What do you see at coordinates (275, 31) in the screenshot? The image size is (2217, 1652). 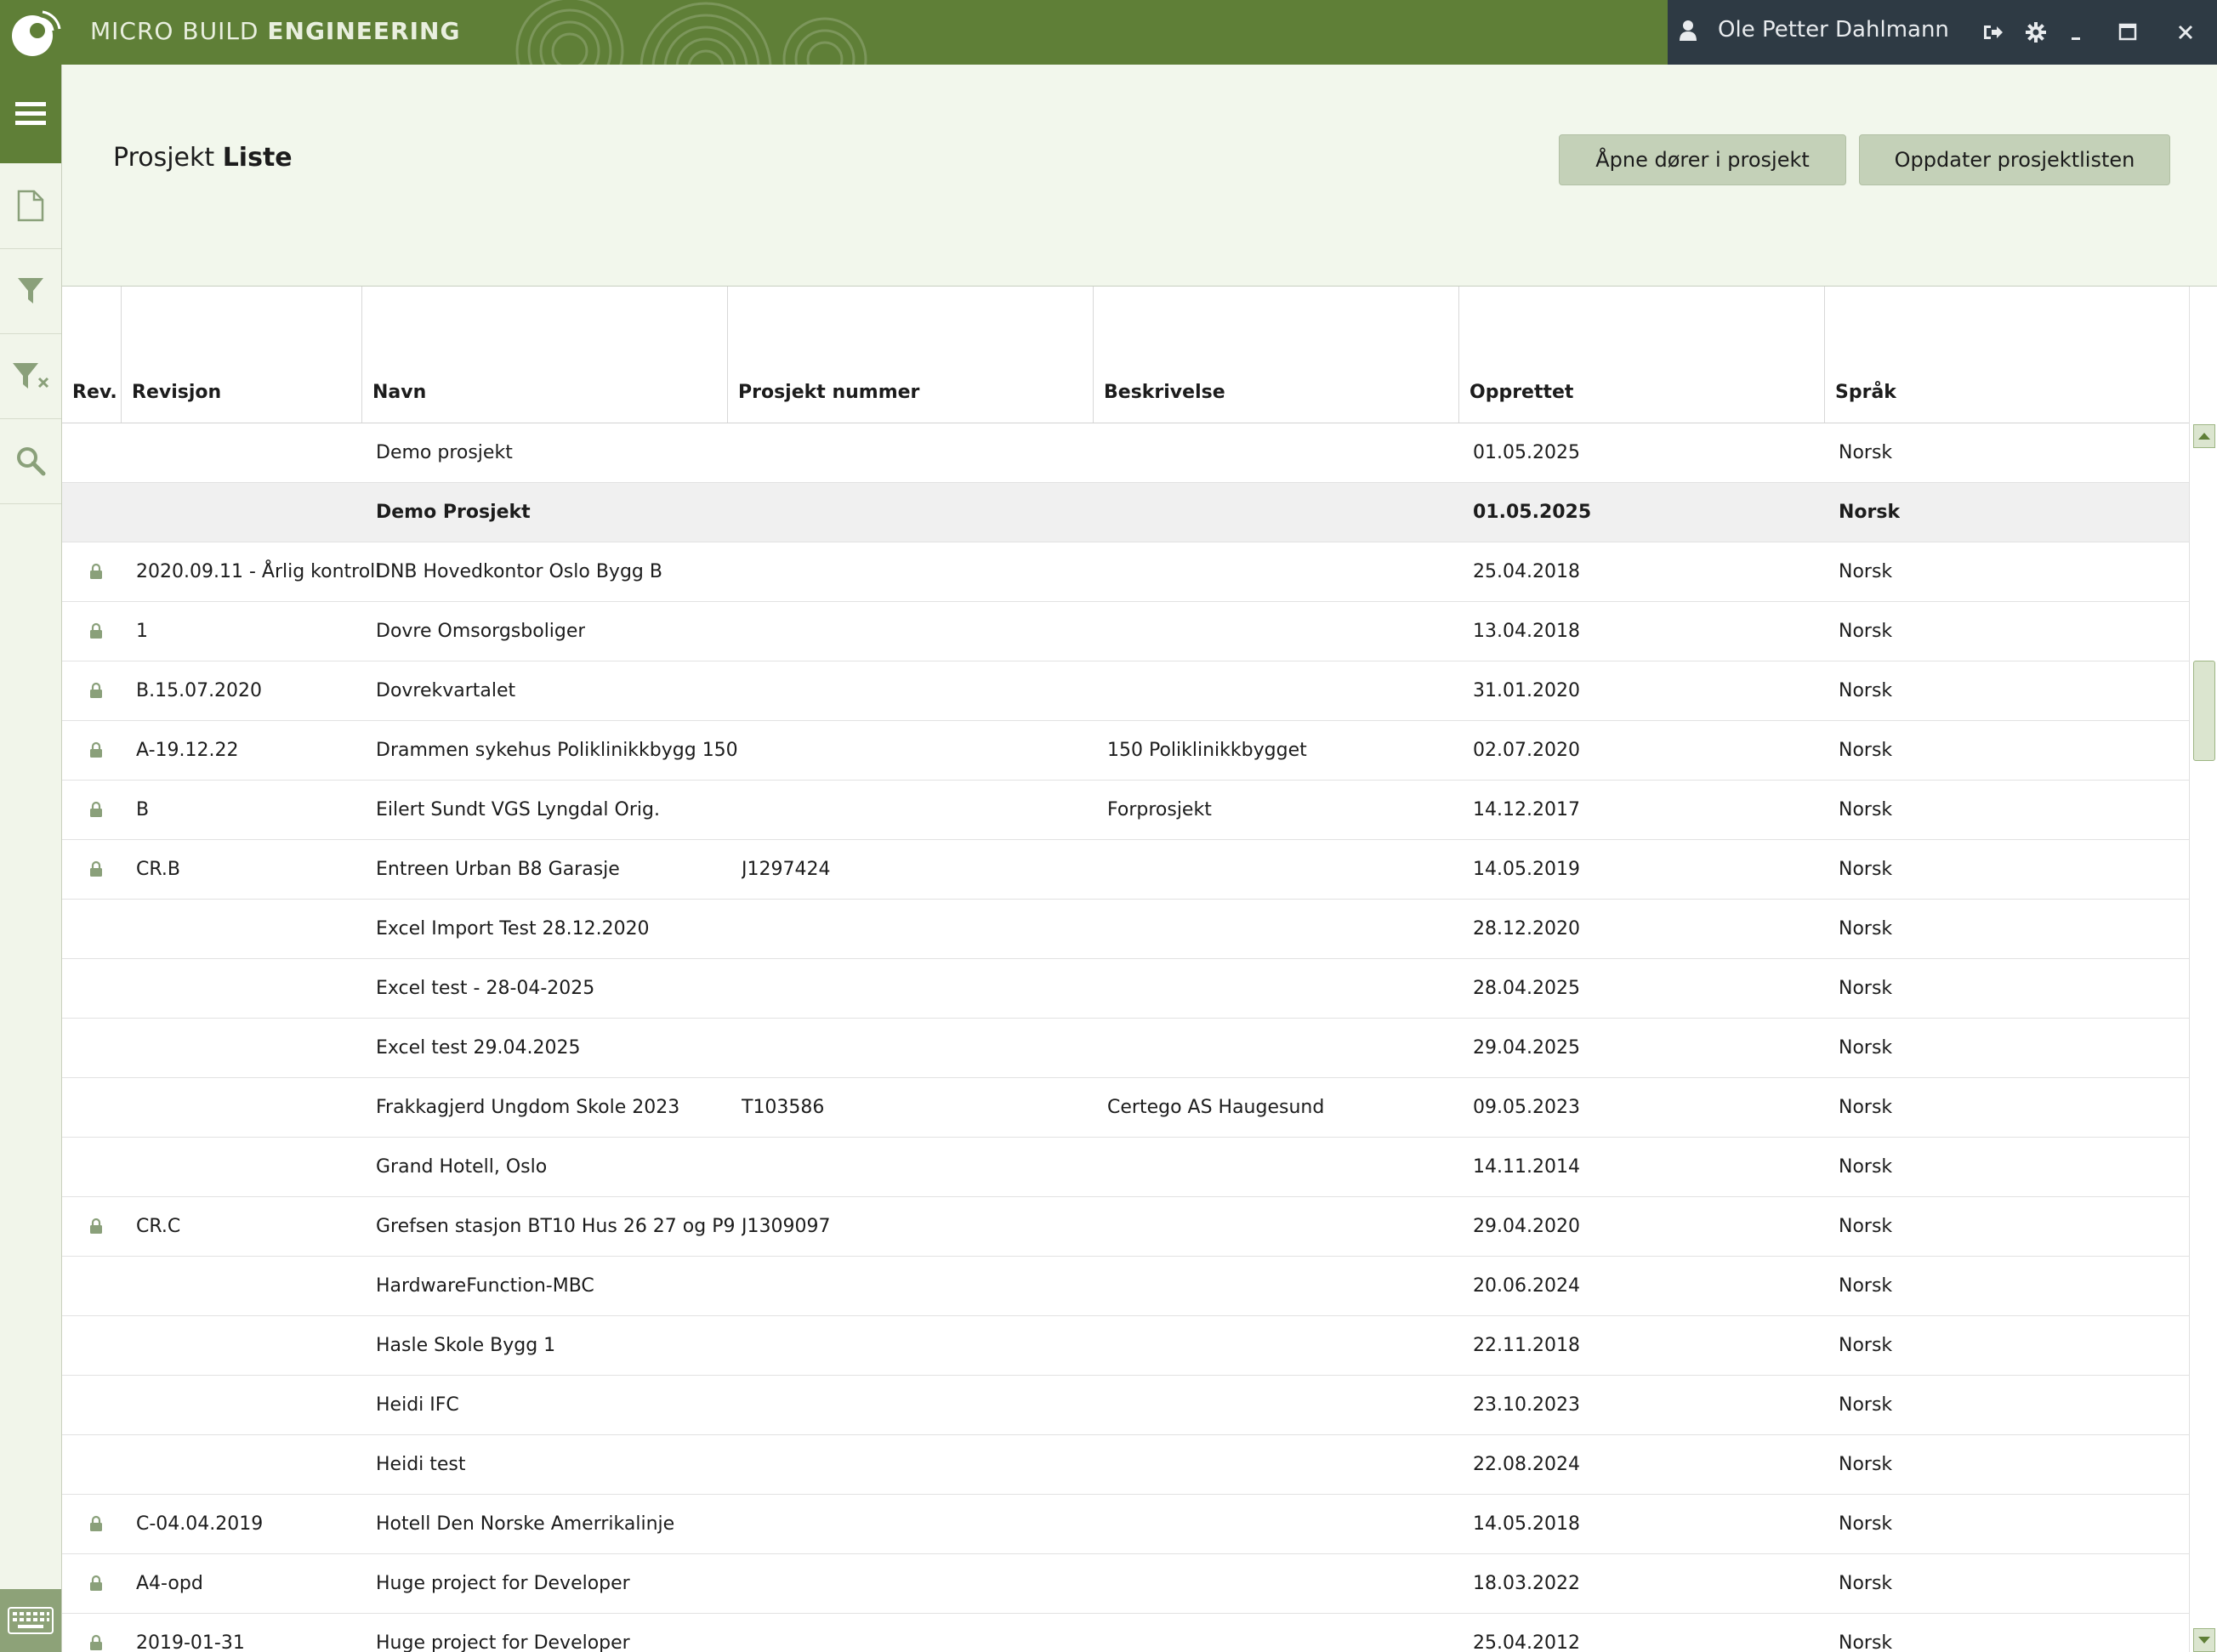 I see `brand-name: MICRO BUILD ENGINEERING` at bounding box center [275, 31].